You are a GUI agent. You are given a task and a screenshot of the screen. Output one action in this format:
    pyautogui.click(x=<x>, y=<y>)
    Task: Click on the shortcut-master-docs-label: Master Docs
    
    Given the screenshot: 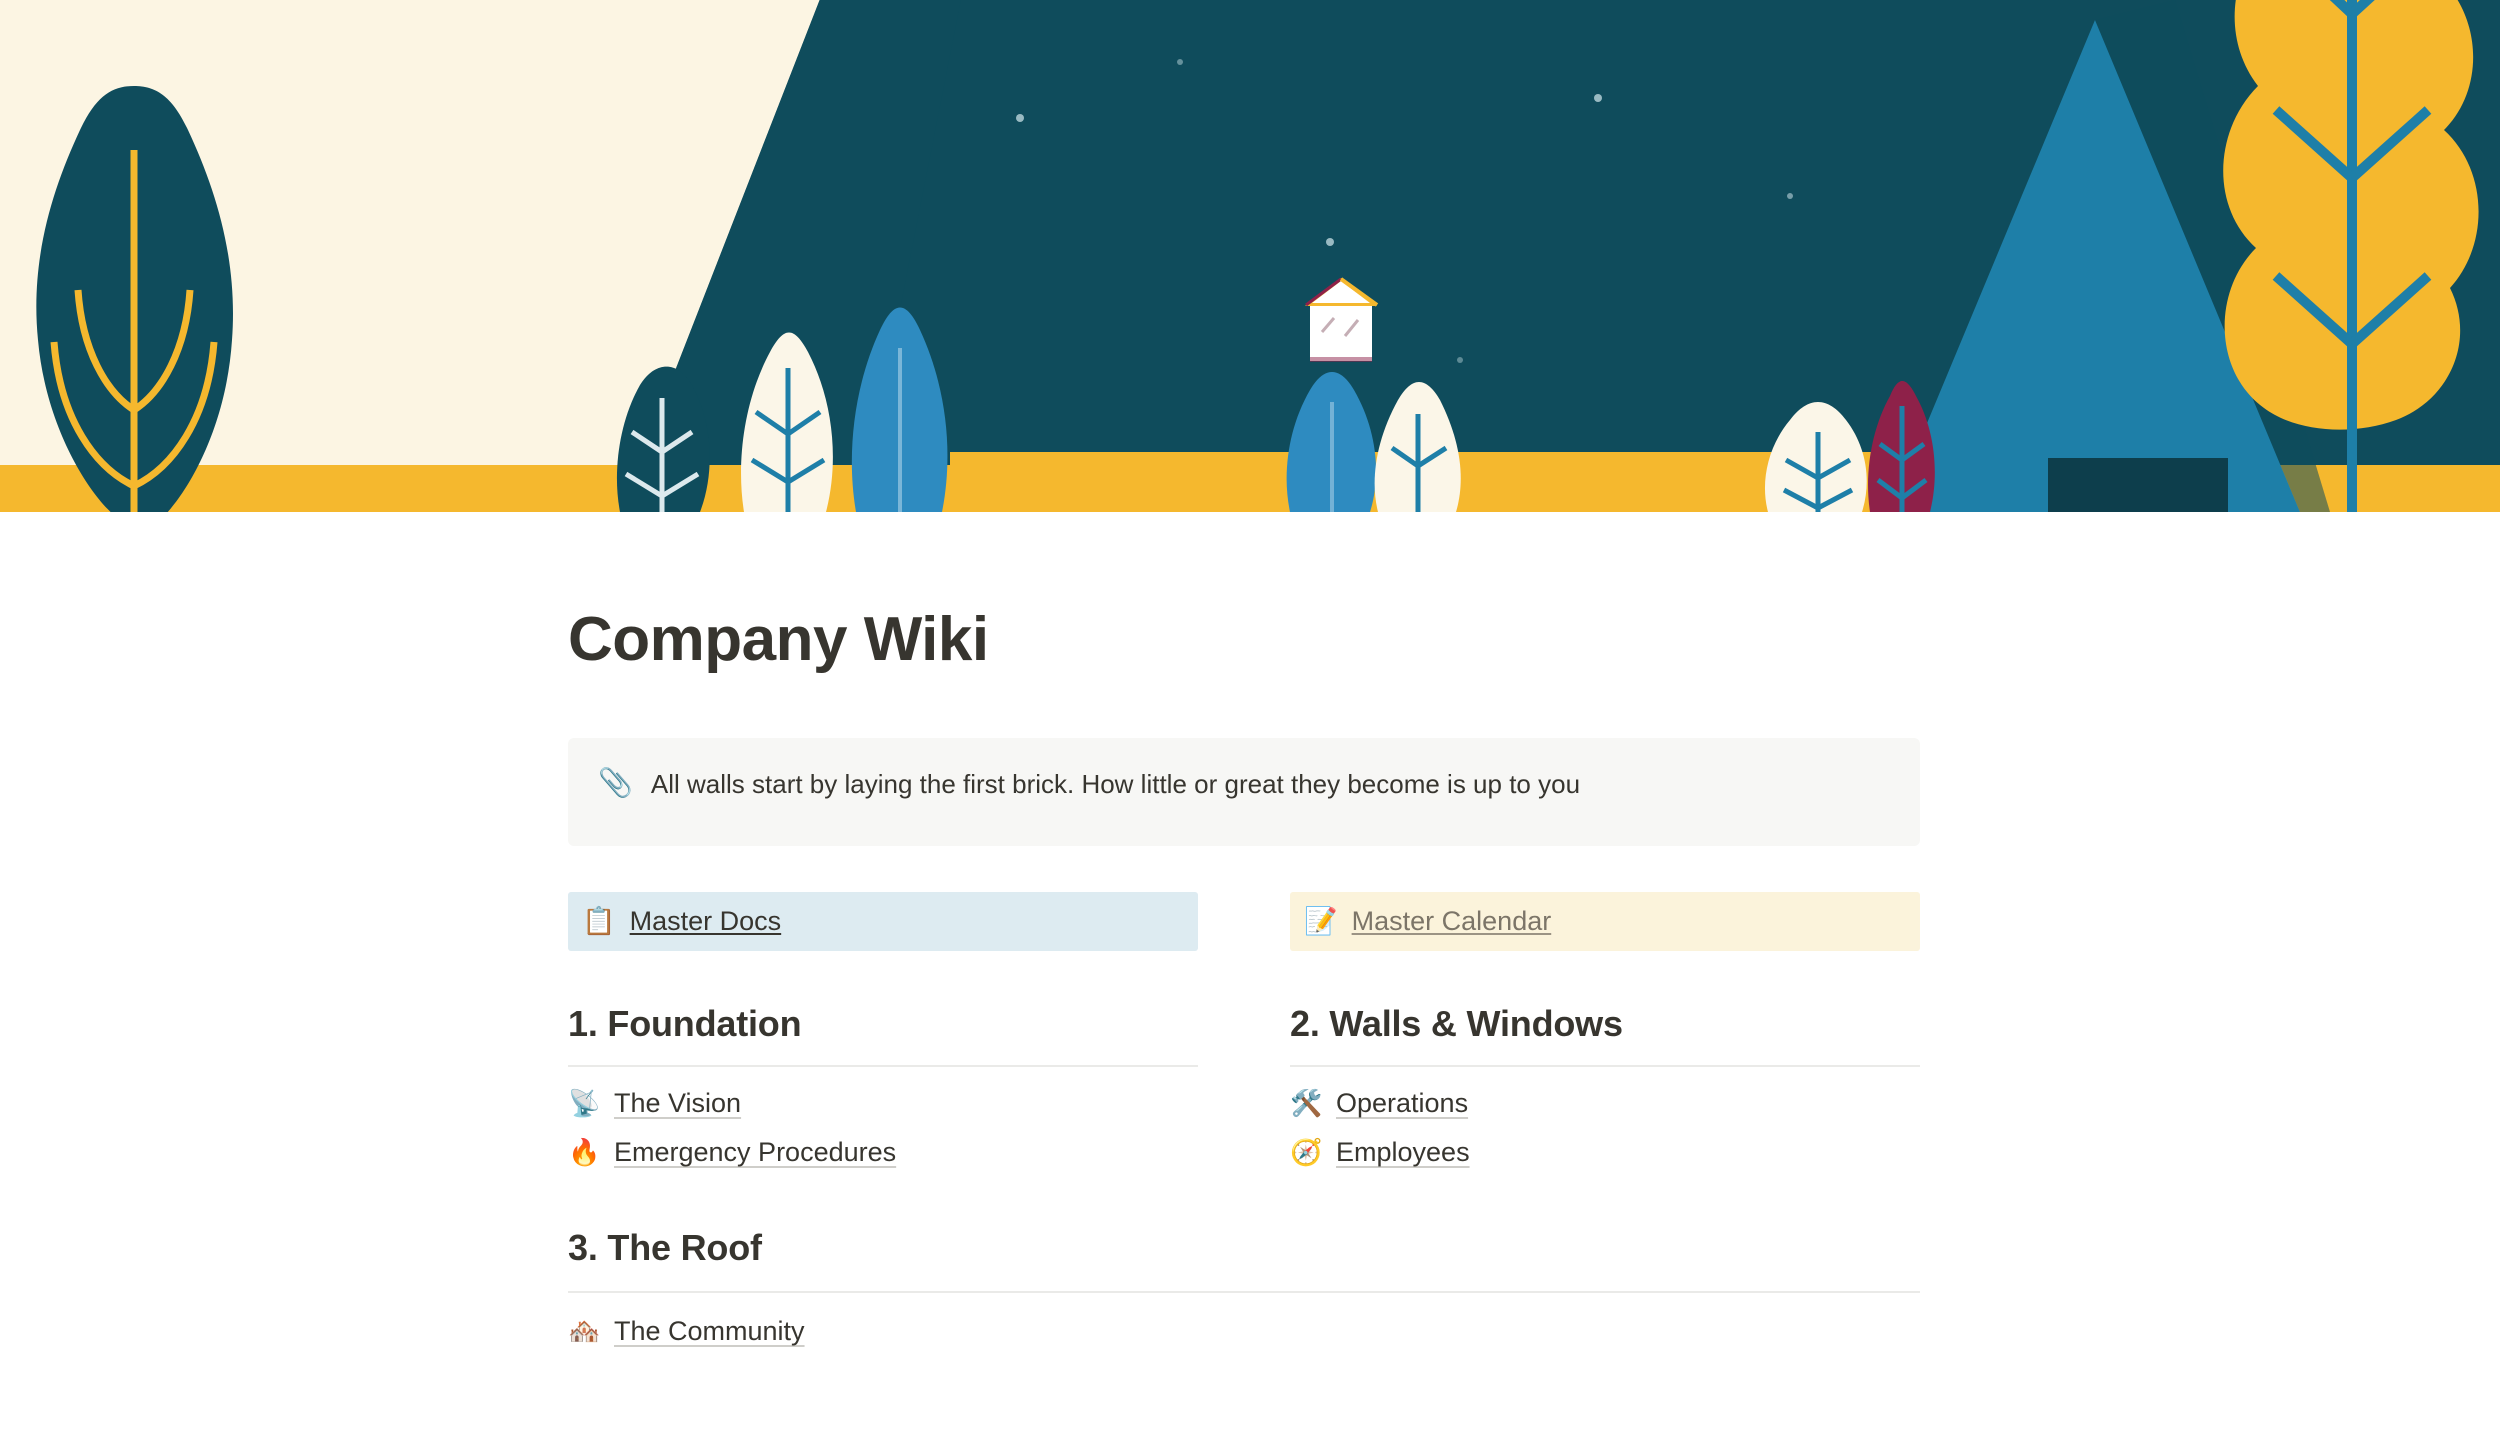 What is the action you would take?
    pyautogui.click(x=705, y=921)
    